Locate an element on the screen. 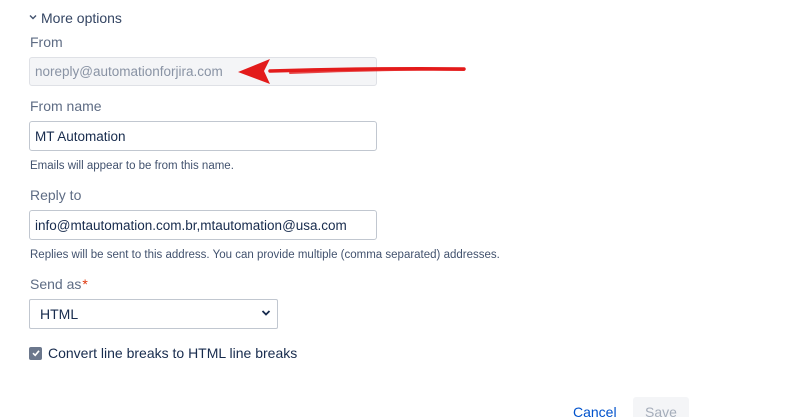 This screenshot has width=792, height=417. send-as-select: HTML is located at coordinates (153, 314).